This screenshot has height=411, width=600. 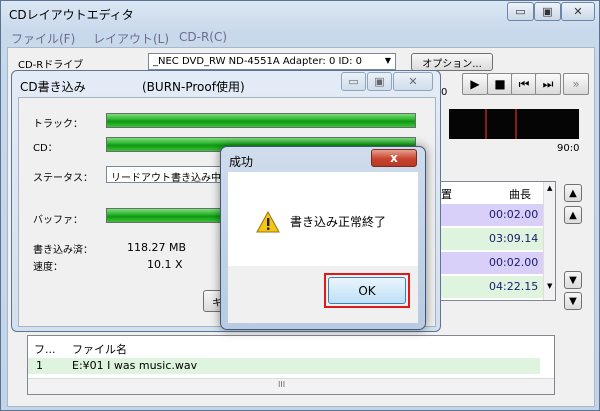 What do you see at coordinates (520, 194) in the screenshot?
I see `column-header-length: 曲長` at bounding box center [520, 194].